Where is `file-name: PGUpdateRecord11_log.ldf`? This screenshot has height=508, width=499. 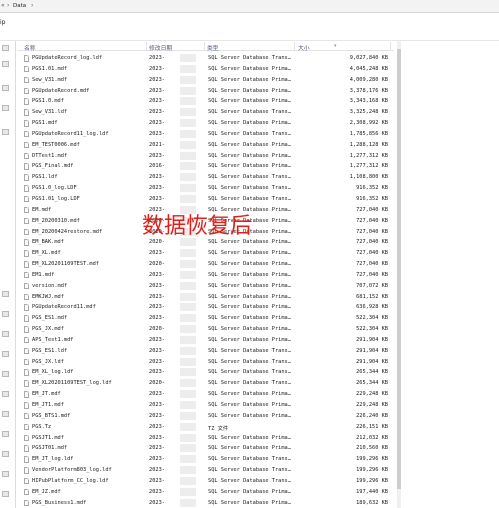
file-name: PGUpdateRecord11_log.ldf is located at coordinates (70, 133).